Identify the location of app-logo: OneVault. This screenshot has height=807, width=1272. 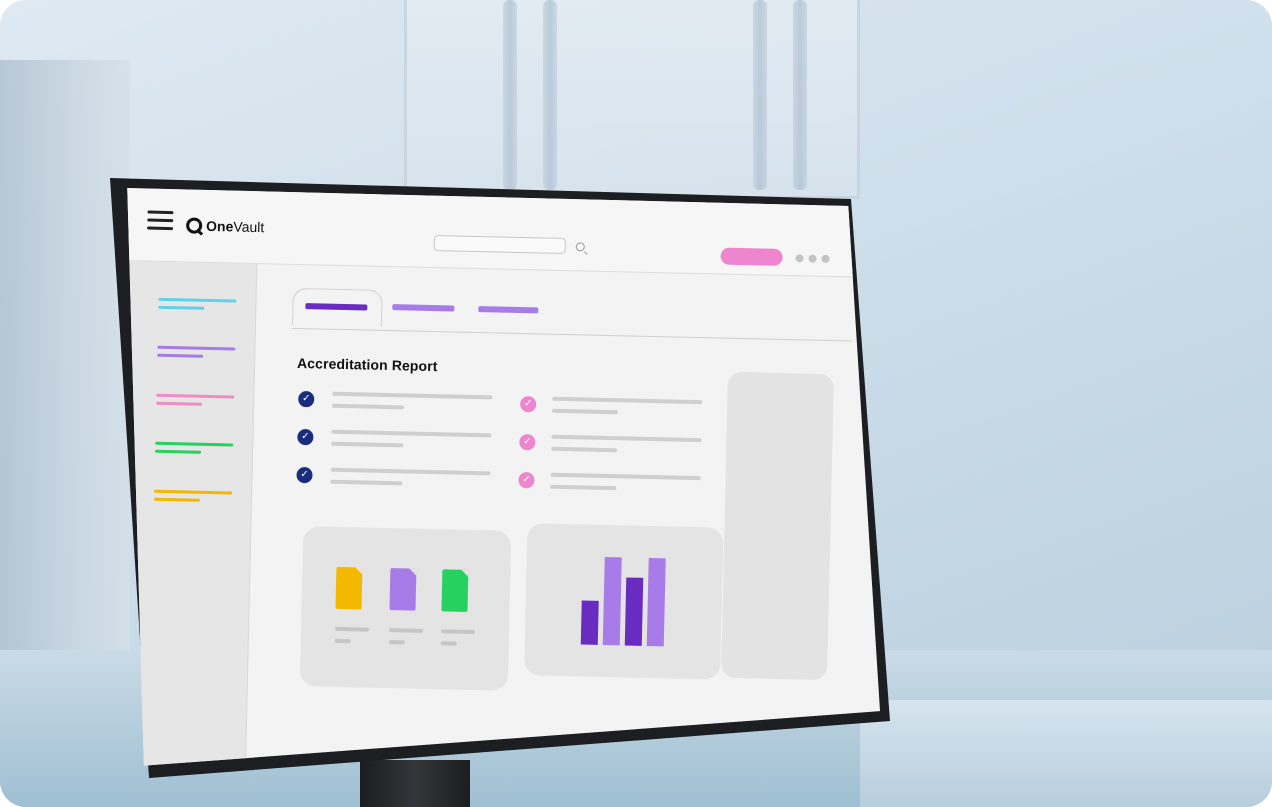
(224, 226).